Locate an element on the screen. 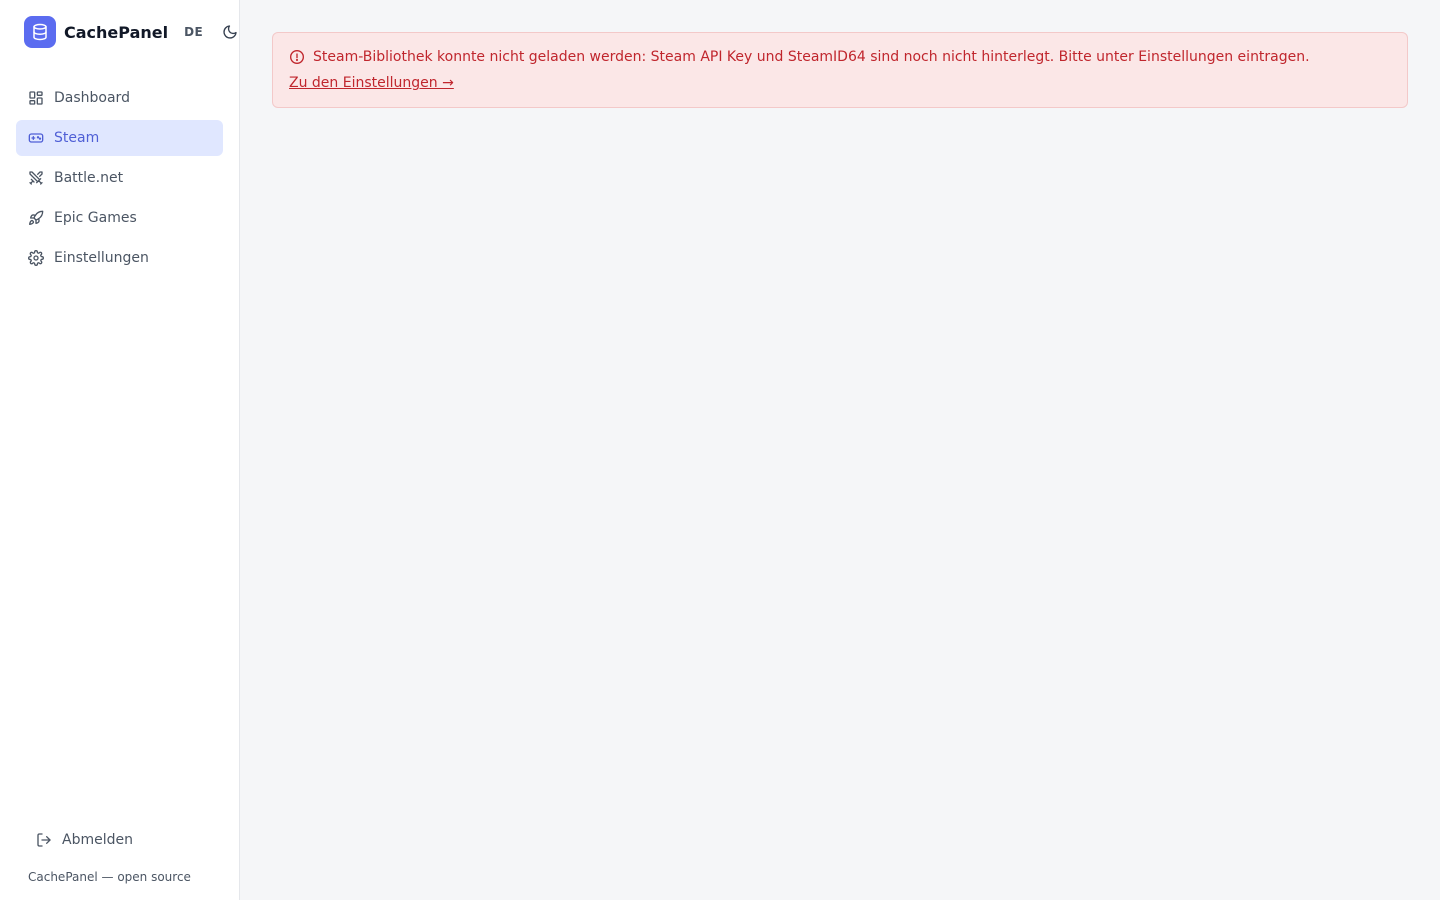 The image size is (1440, 900). gamepad-icon is located at coordinates (36, 138).